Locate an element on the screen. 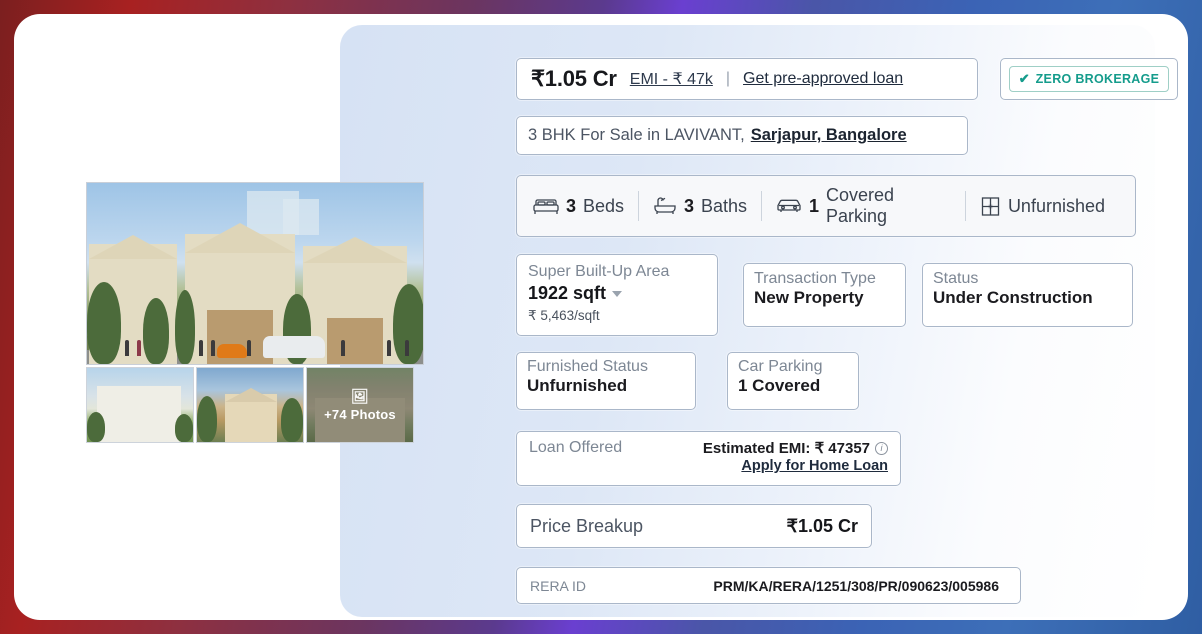  thumbnail-row: 🖼 +74 Photos is located at coordinates (255, 405).